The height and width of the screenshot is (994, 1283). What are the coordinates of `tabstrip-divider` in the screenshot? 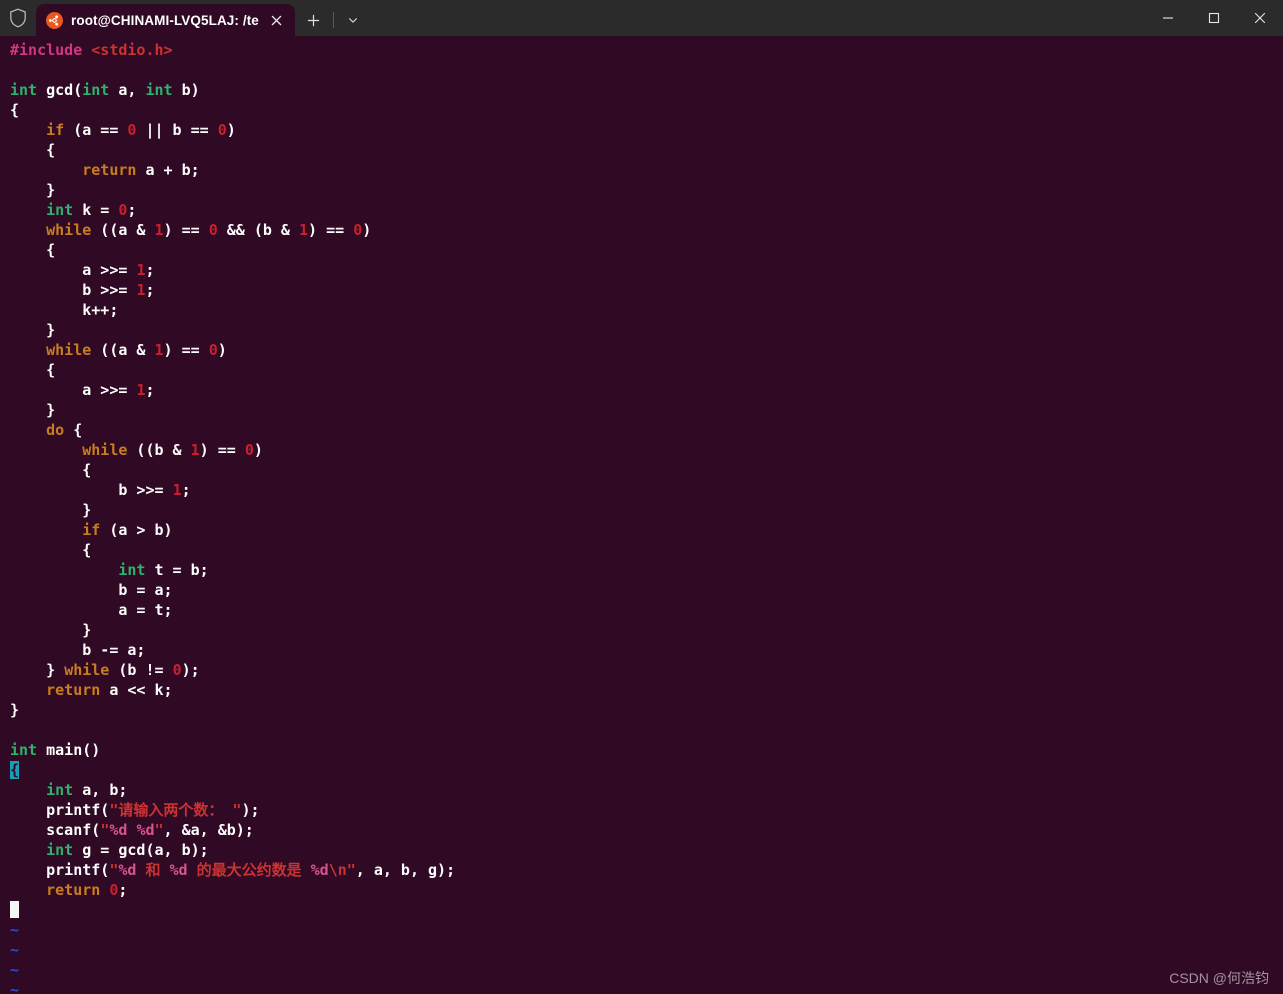 It's located at (333, 20).